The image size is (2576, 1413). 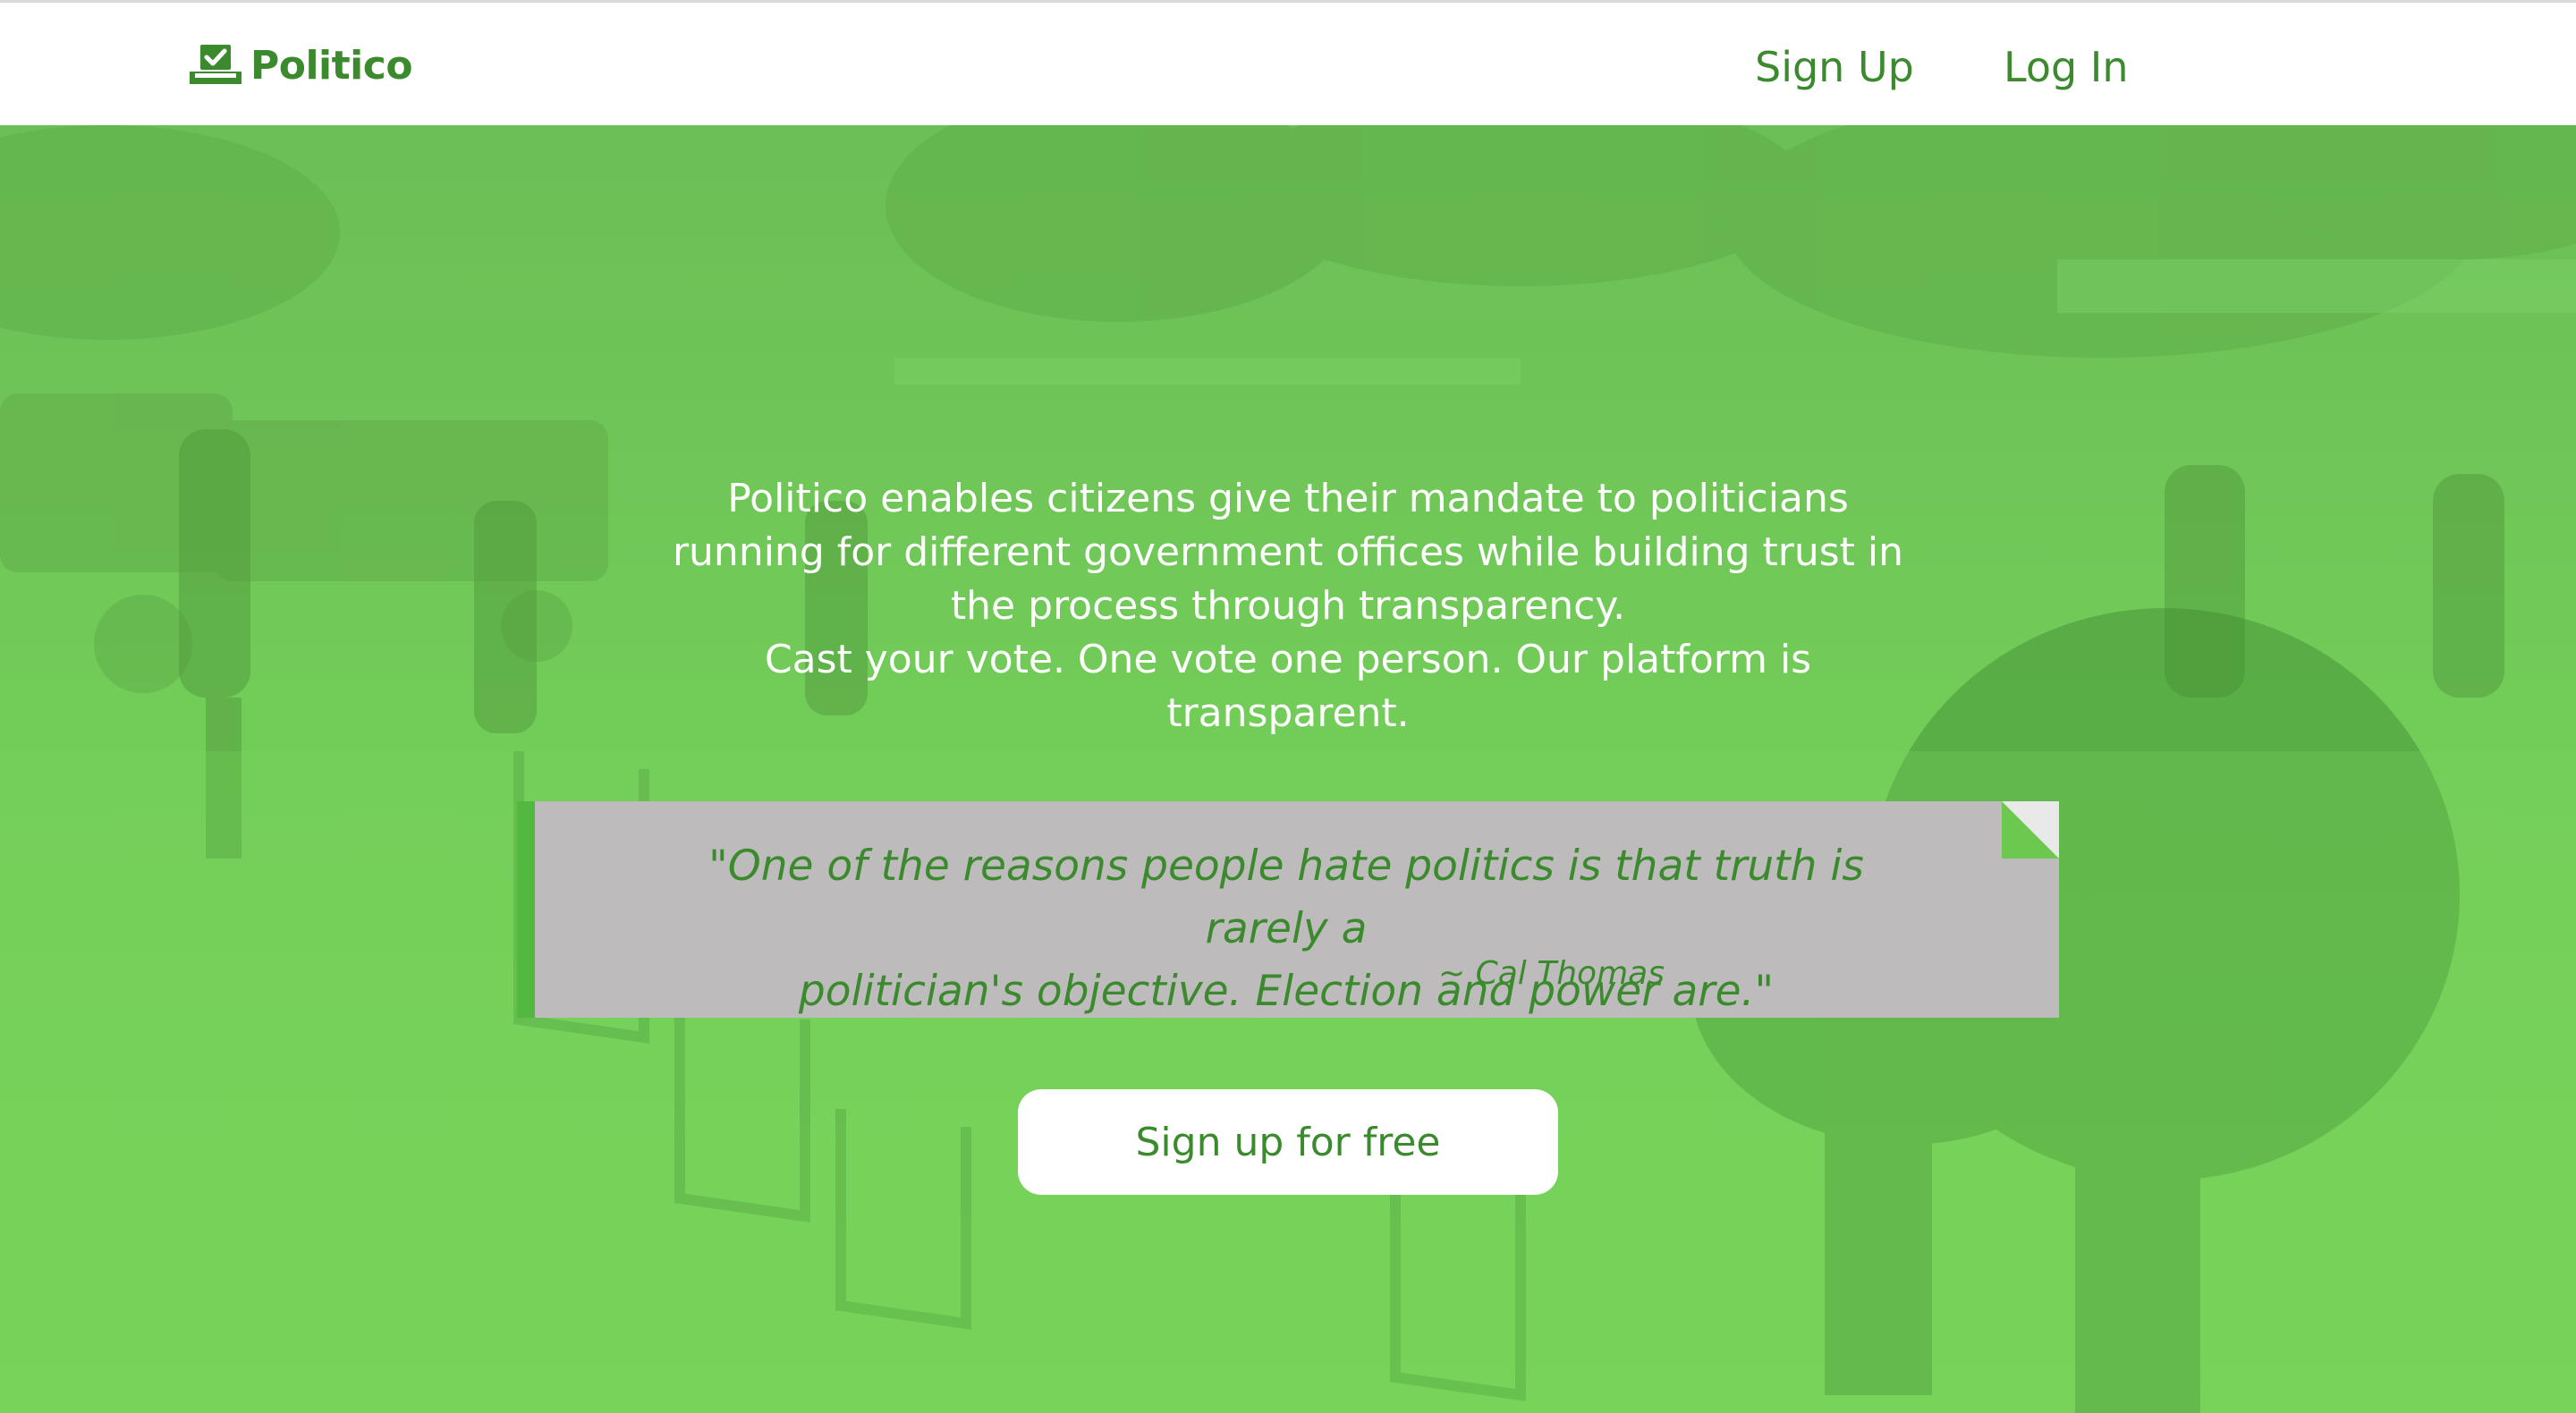 What do you see at coordinates (1288, 713) in the screenshot?
I see `hero-description-line: transparent.` at bounding box center [1288, 713].